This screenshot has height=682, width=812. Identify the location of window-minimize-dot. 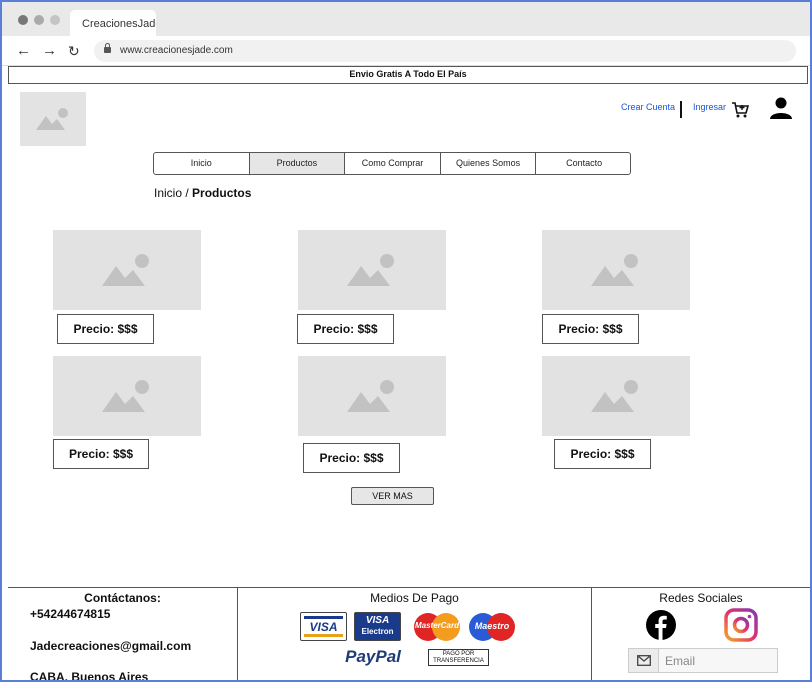
(39, 20).